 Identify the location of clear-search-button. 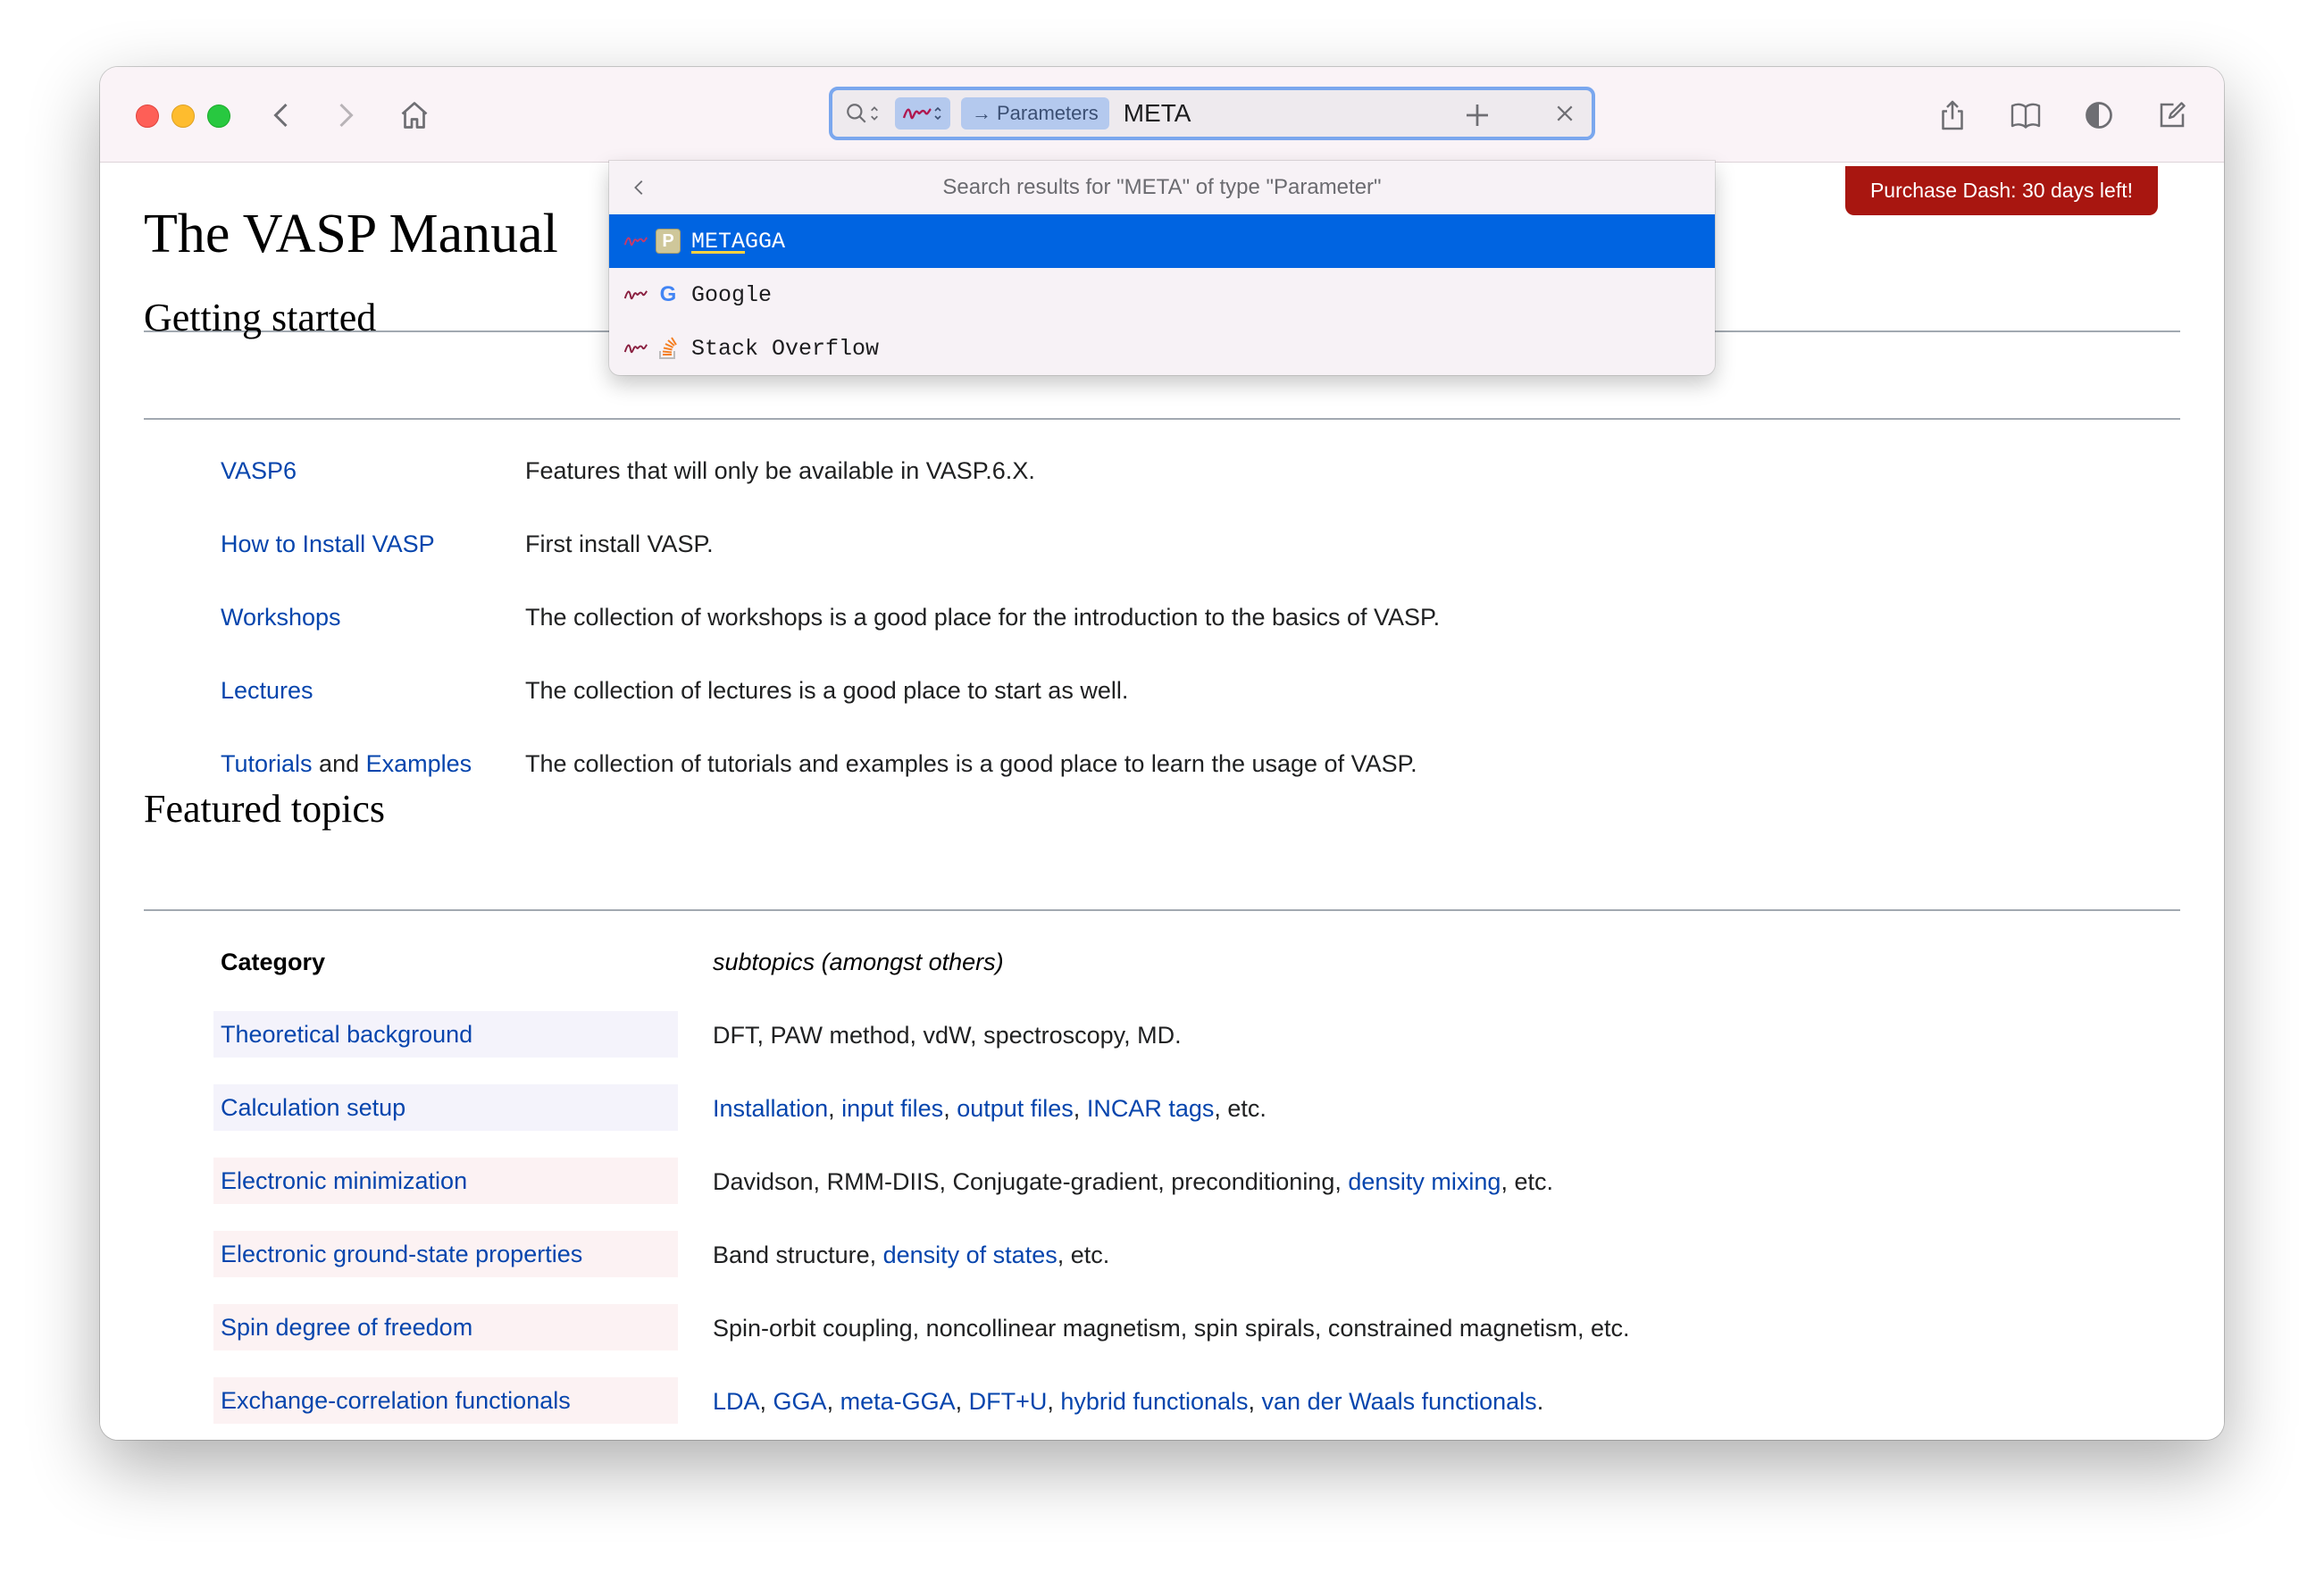
(1565, 113).